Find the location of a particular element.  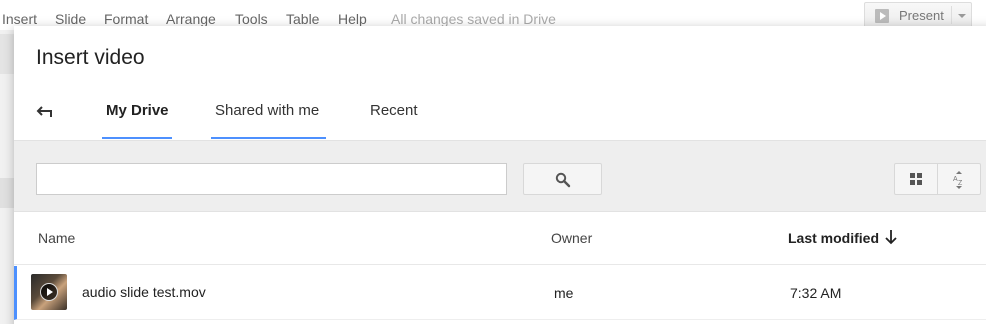

present-divider is located at coordinates (951, 15).